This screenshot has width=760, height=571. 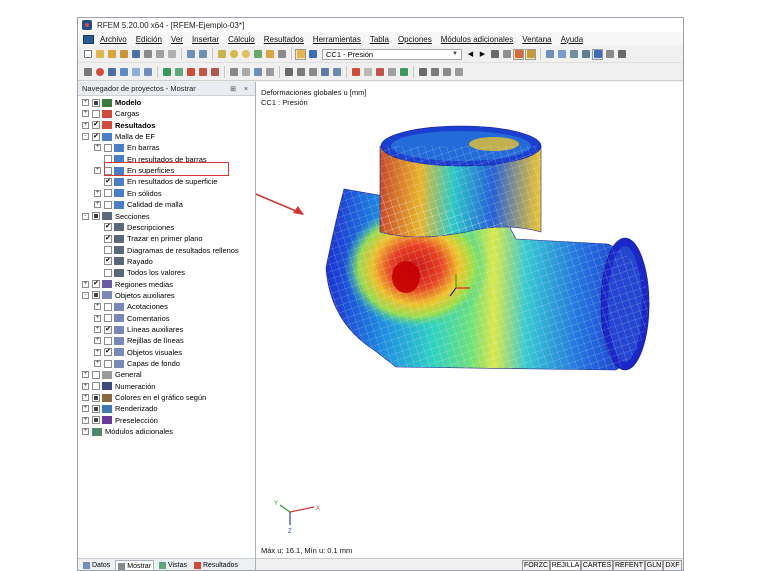 I want to click on tree-item: ✔ Rayado, so click(x=123, y=261).